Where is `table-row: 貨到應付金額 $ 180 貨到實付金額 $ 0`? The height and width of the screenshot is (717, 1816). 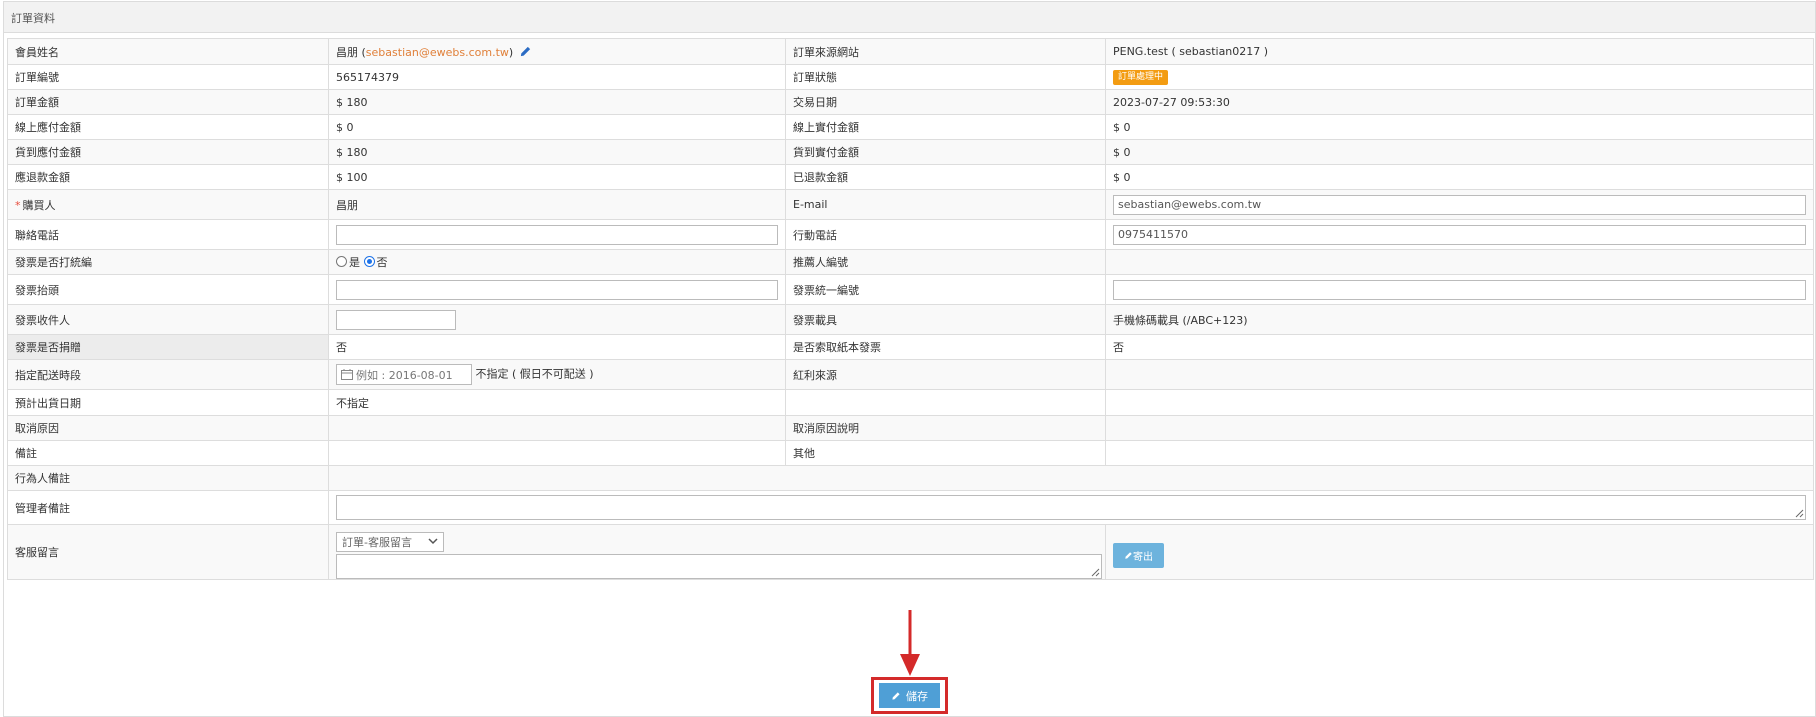
table-row: 貨到應付金額 $ 180 貨到實付金額 $ 0 is located at coordinates (910, 152).